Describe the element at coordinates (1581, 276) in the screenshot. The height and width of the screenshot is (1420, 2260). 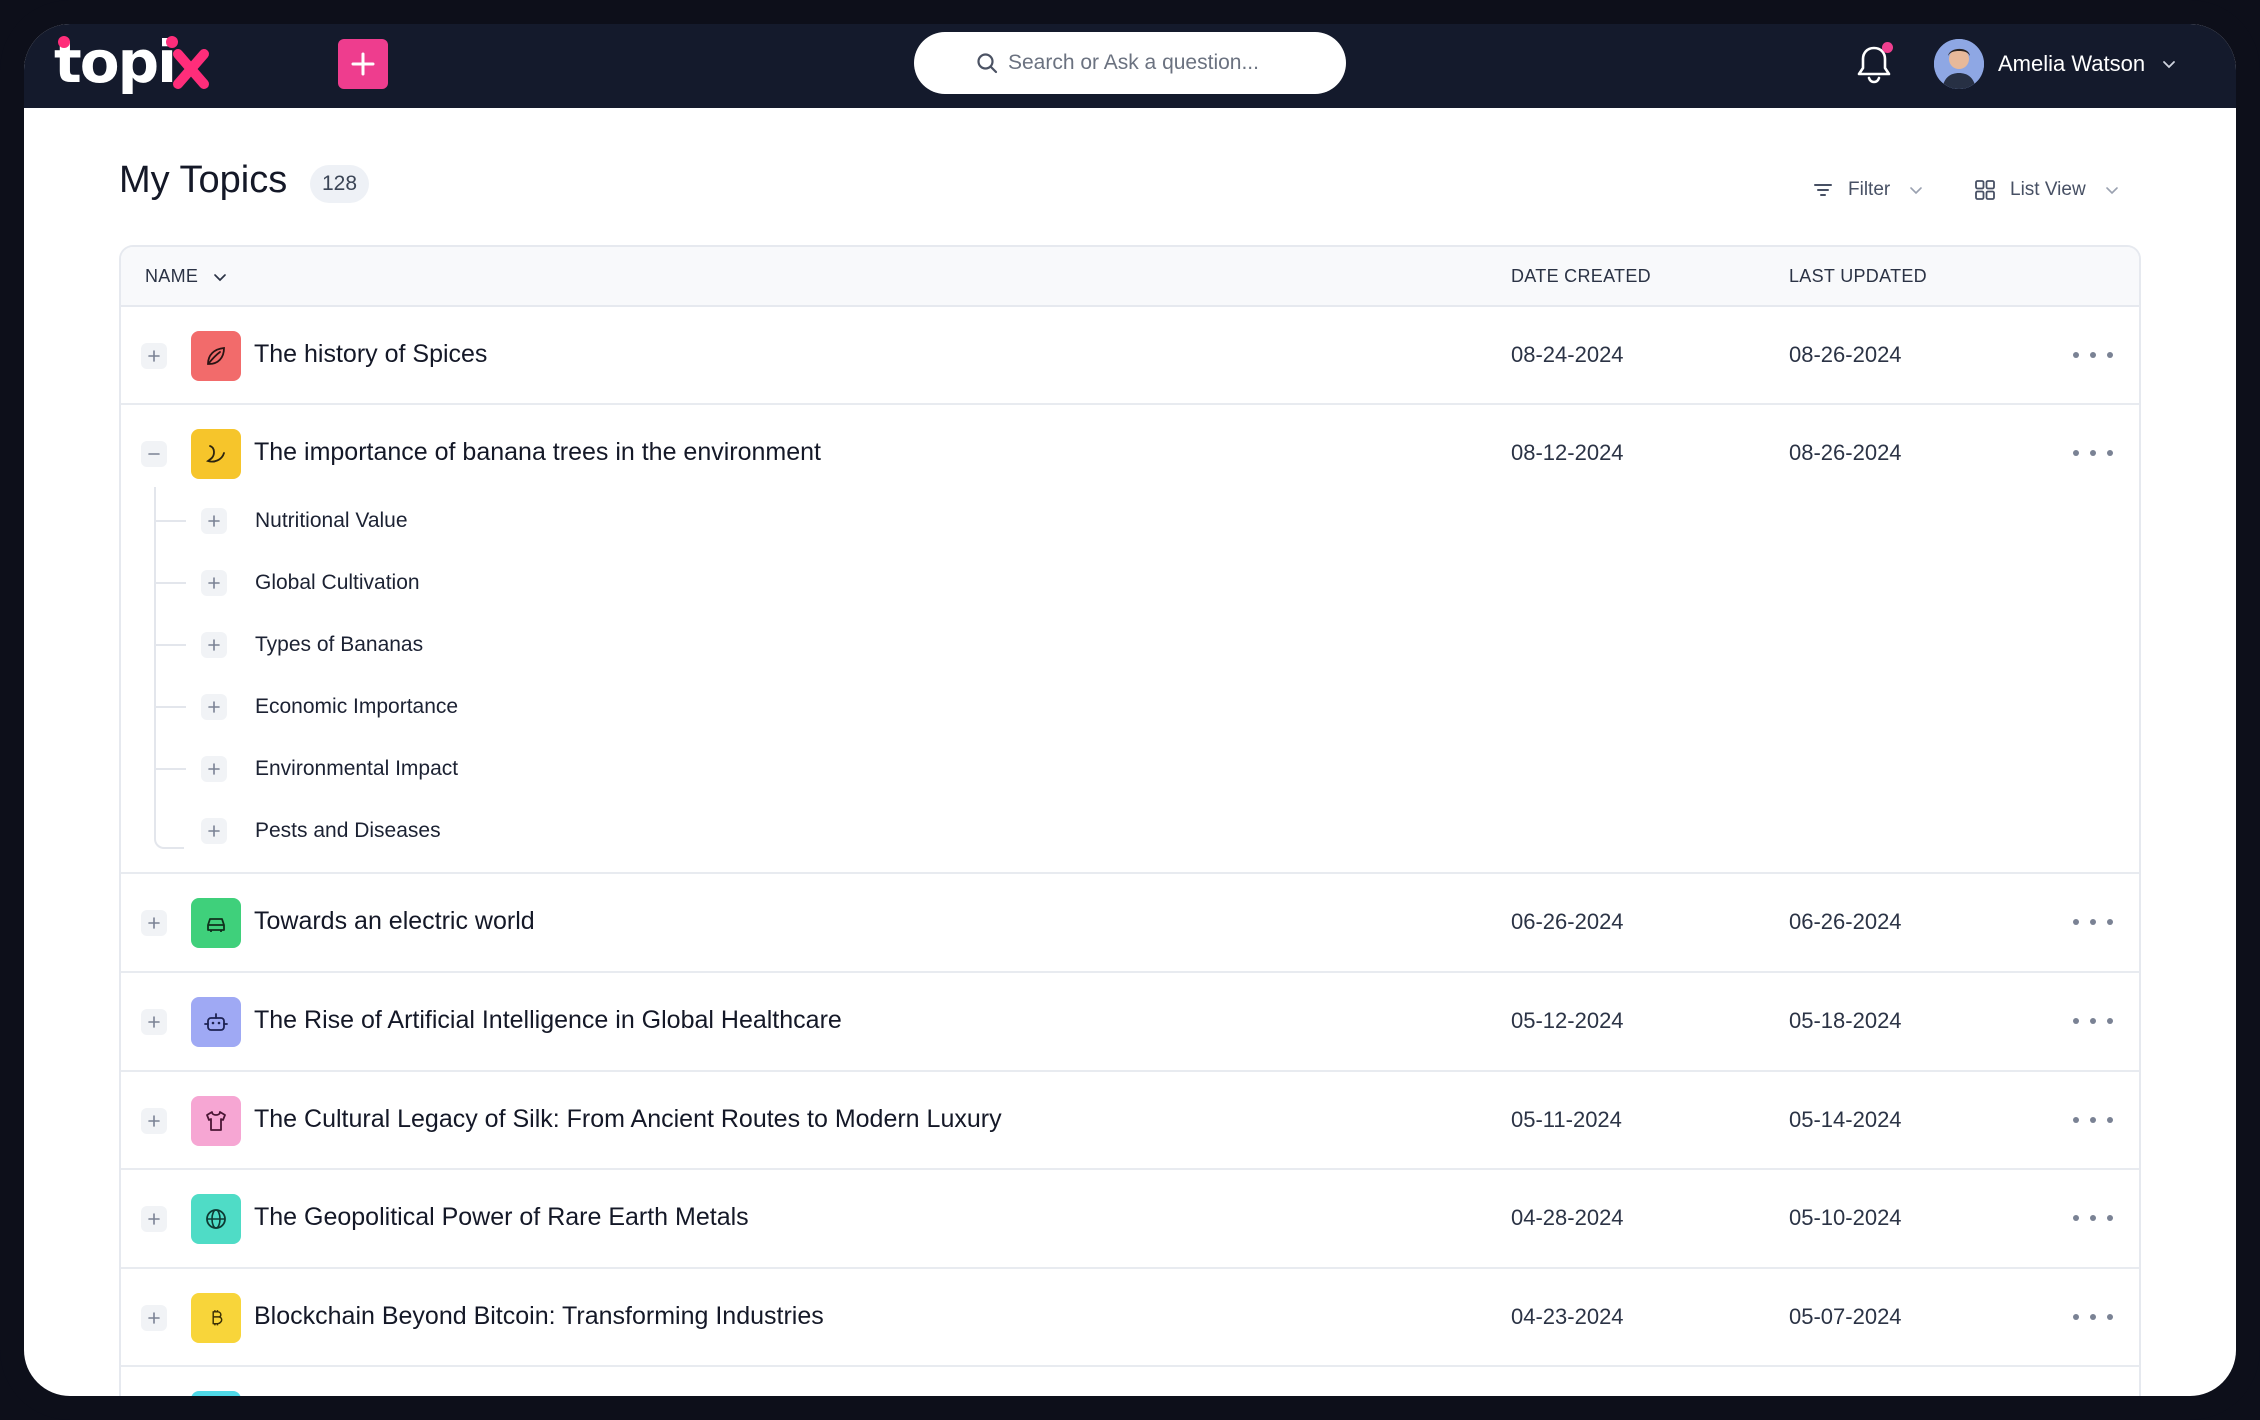
I see `date-created-header: DATE CREATED` at that location.